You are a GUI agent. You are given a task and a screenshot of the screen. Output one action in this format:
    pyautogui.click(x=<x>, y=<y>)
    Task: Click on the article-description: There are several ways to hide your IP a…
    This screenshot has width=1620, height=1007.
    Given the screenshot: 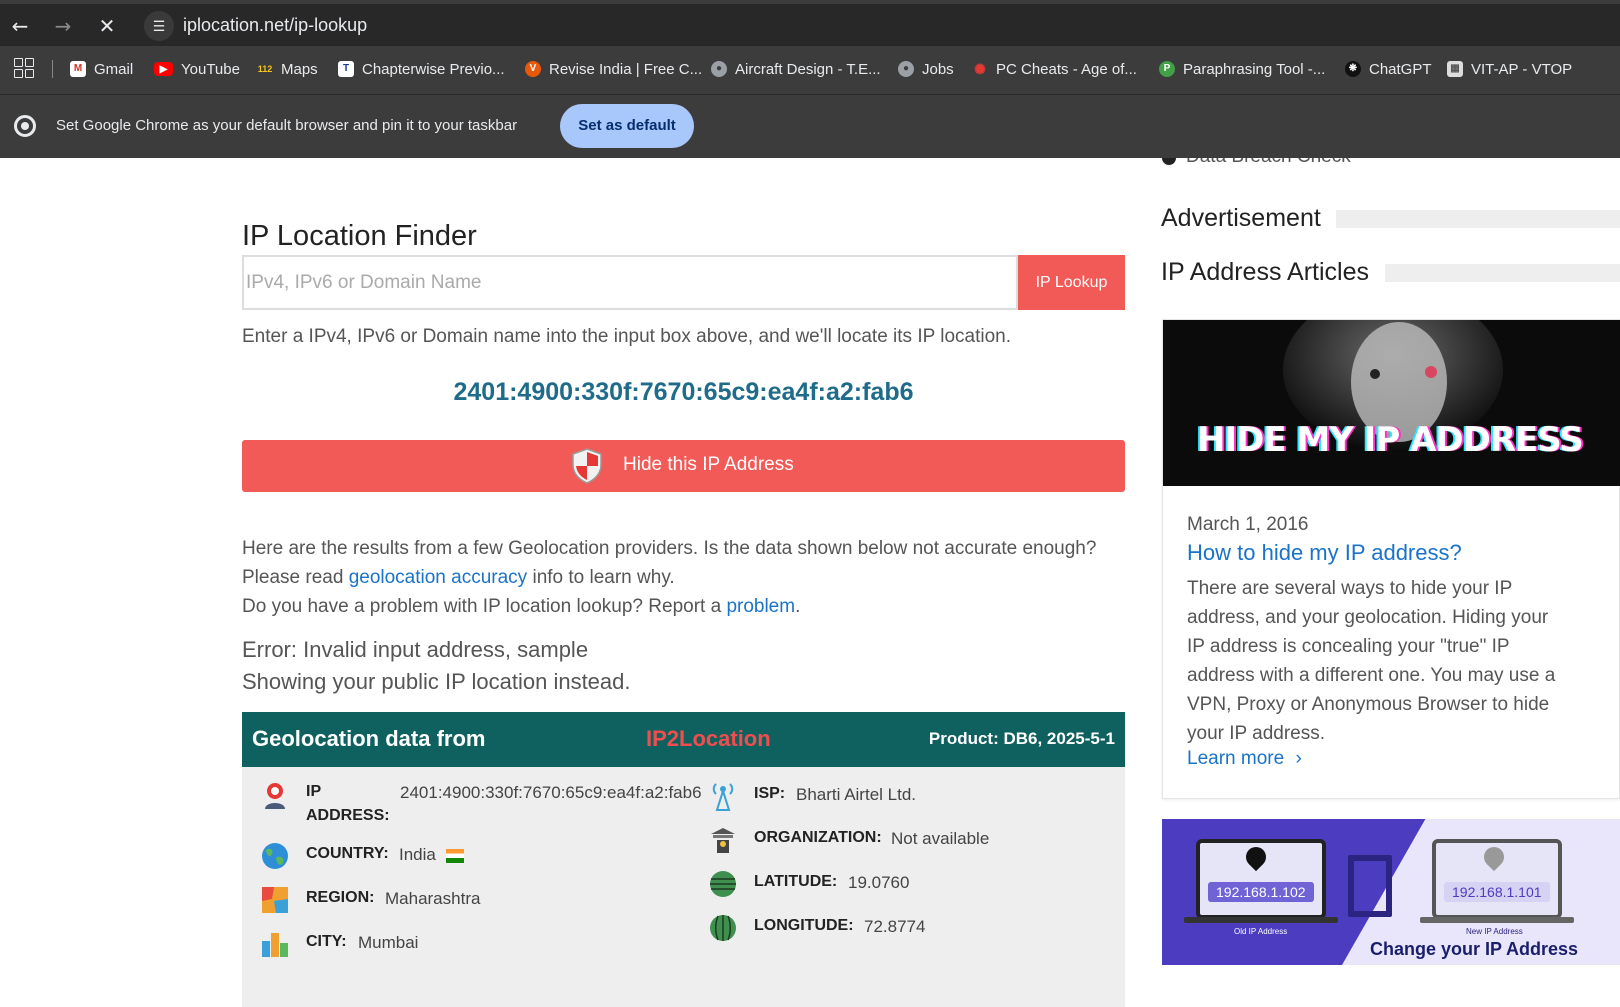 What is the action you would take?
    pyautogui.click(x=1371, y=661)
    